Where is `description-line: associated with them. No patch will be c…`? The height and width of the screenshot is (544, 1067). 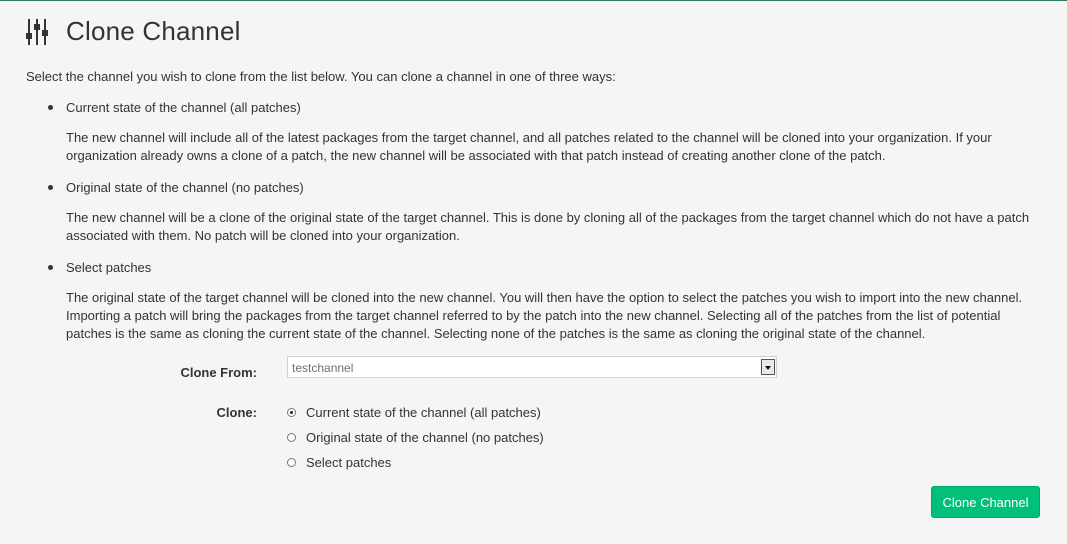 description-line: associated with them. No patch will be c… is located at coordinates (263, 235).